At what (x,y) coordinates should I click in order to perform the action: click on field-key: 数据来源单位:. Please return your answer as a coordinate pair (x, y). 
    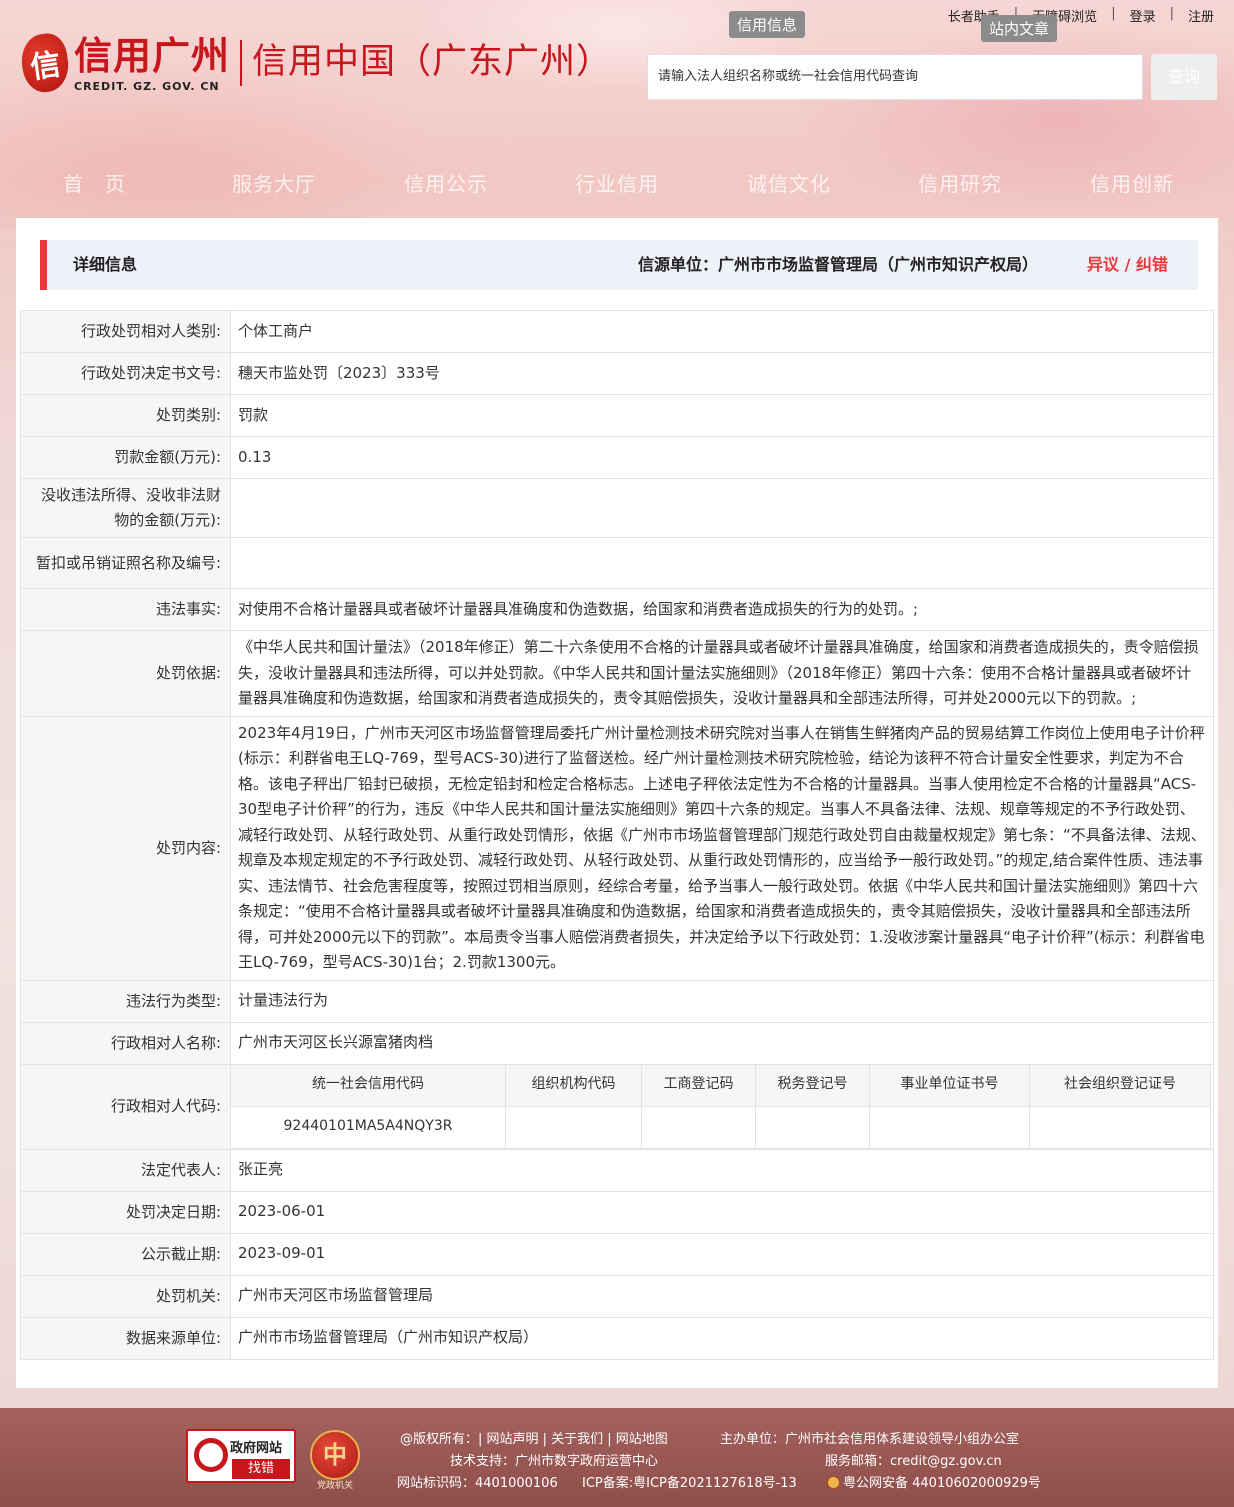
    Looking at the image, I should click on (125, 1338).